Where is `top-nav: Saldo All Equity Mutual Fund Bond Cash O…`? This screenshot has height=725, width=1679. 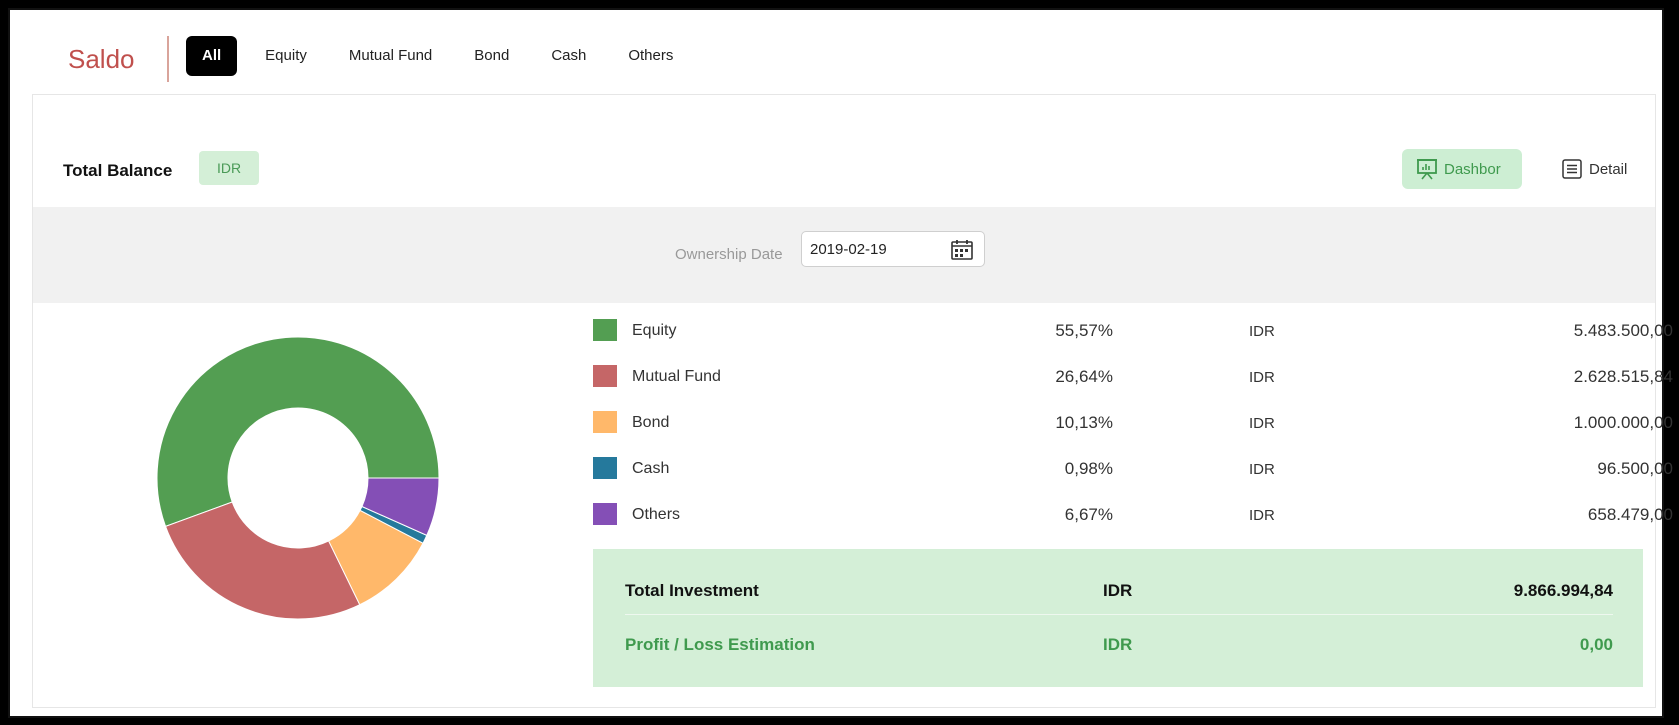
top-nav: Saldo All Equity Mutual Fund Bond Cash O… is located at coordinates (836, 55).